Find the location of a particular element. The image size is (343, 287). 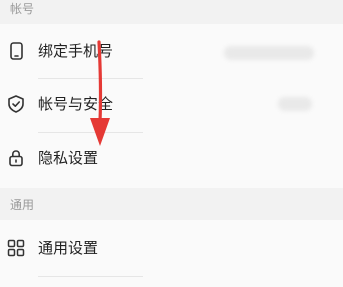

divider is located at coordinates (90, 276).